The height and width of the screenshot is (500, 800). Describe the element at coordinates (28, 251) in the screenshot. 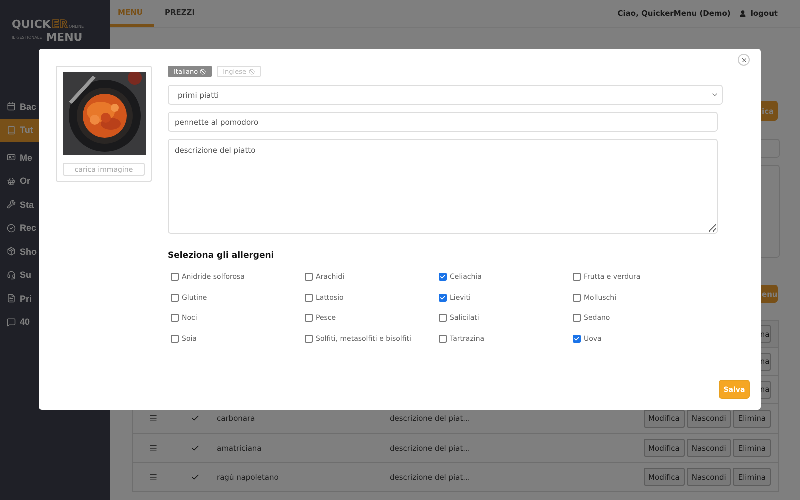

I see `sidebar-label: Sho` at that location.